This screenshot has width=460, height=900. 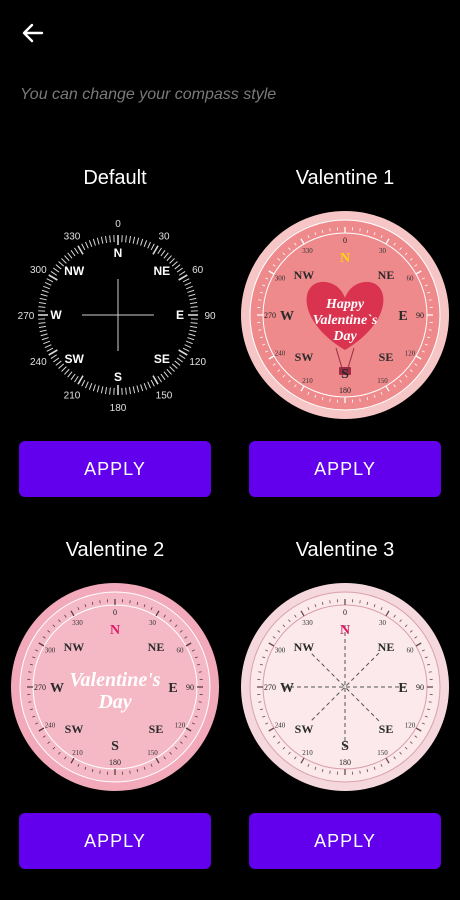 I want to click on degree-label: 300, so click(x=38, y=270).